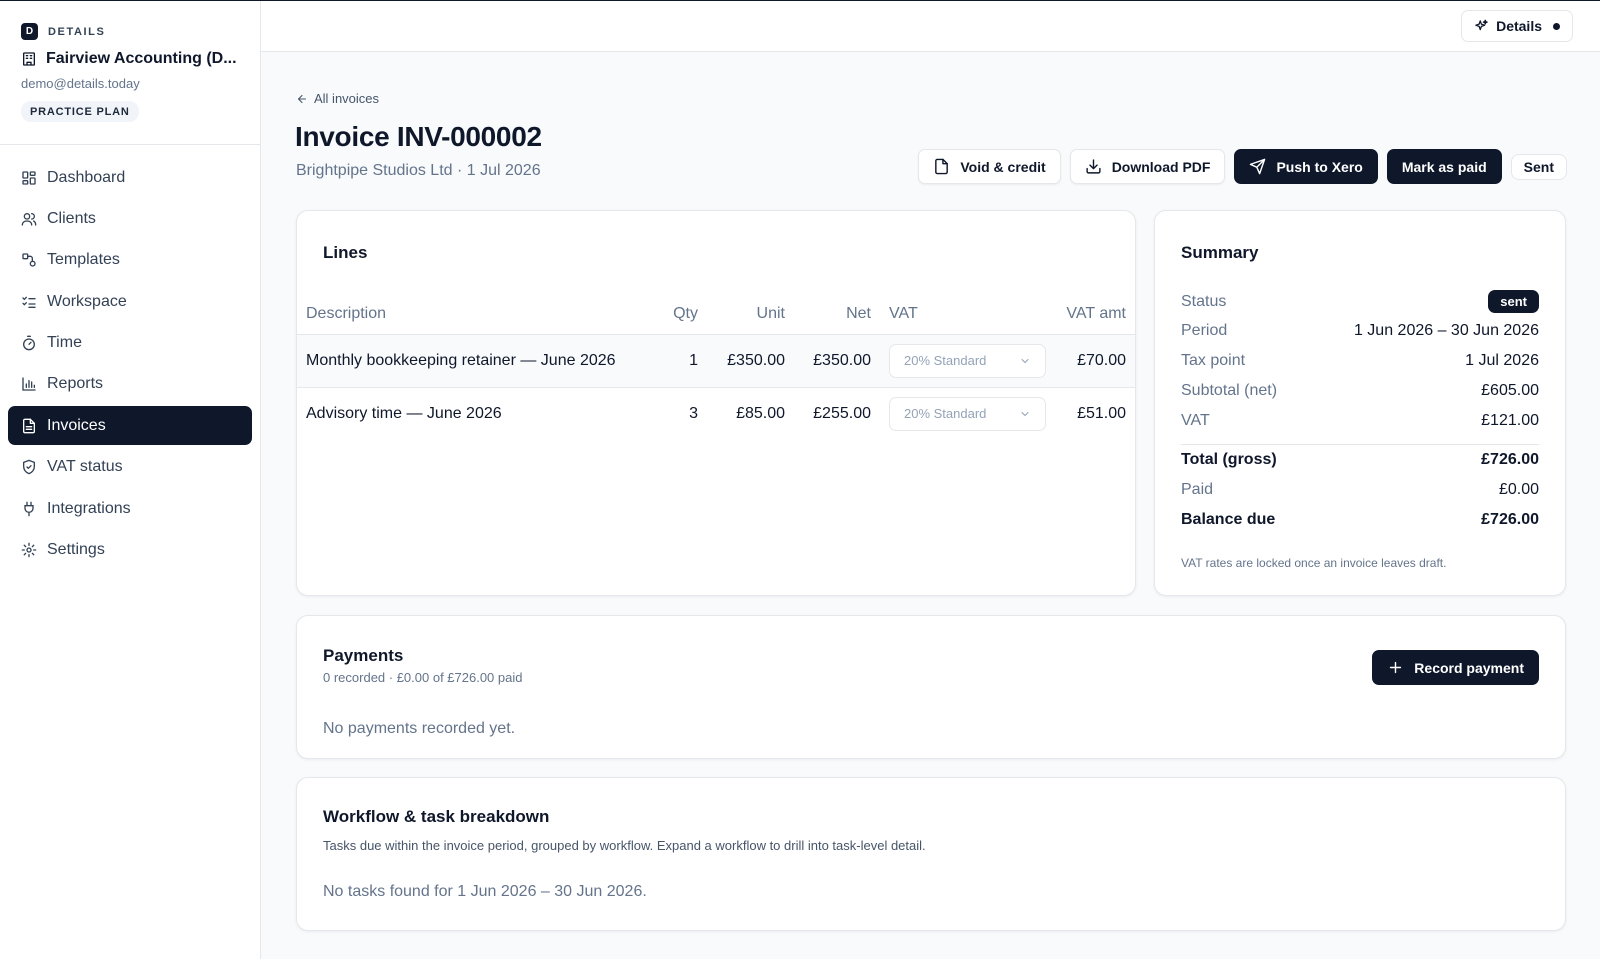  Describe the element at coordinates (1360, 460) in the screenshot. I see `summary-total-row: Total (gross) £726.00` at that location.